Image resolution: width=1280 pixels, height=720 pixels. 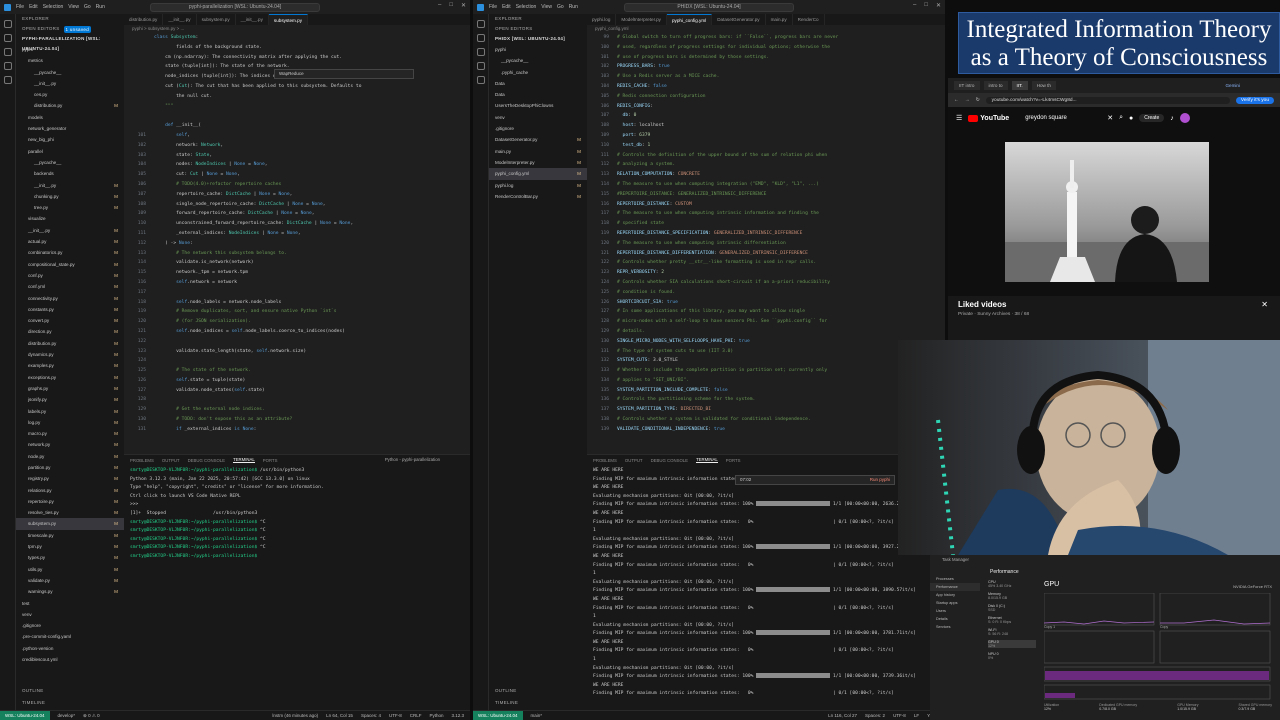 What do you see at coordinates (1184, 118) in the screenshot?
I see `avatar` at bounding box center [1184, 118].